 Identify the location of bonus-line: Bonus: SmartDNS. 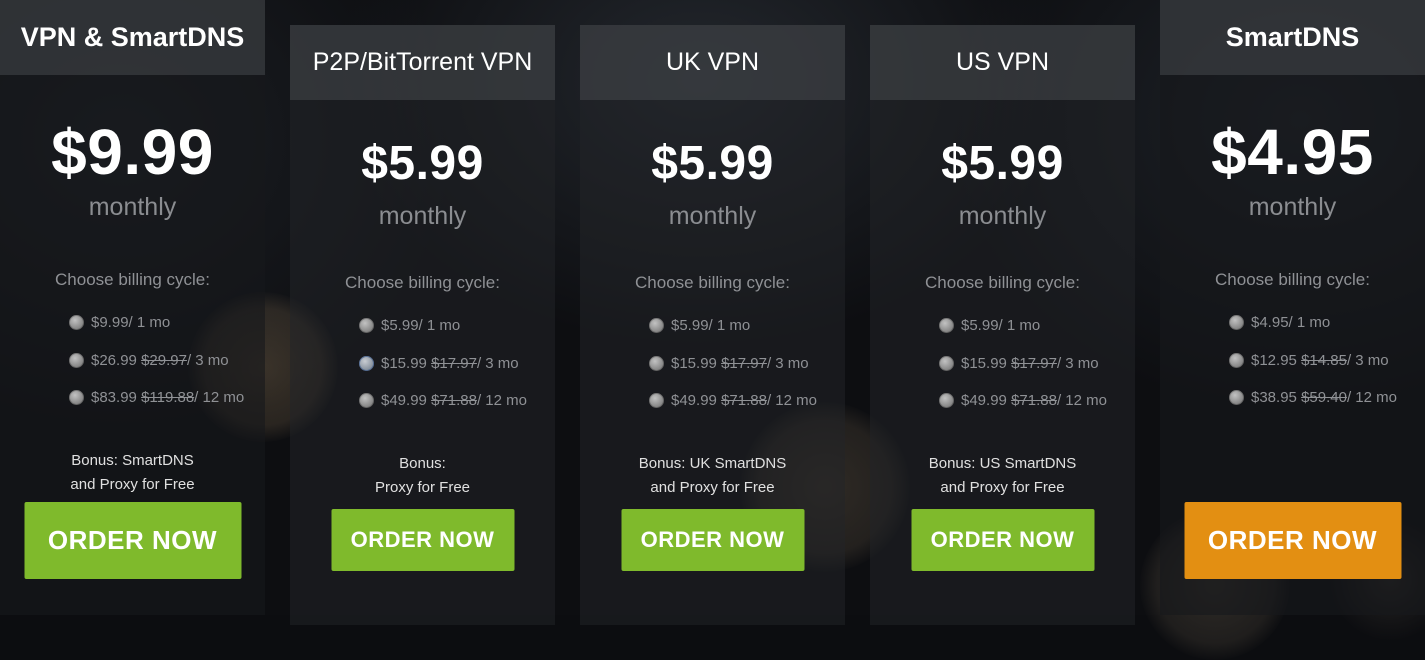
(132, 460).